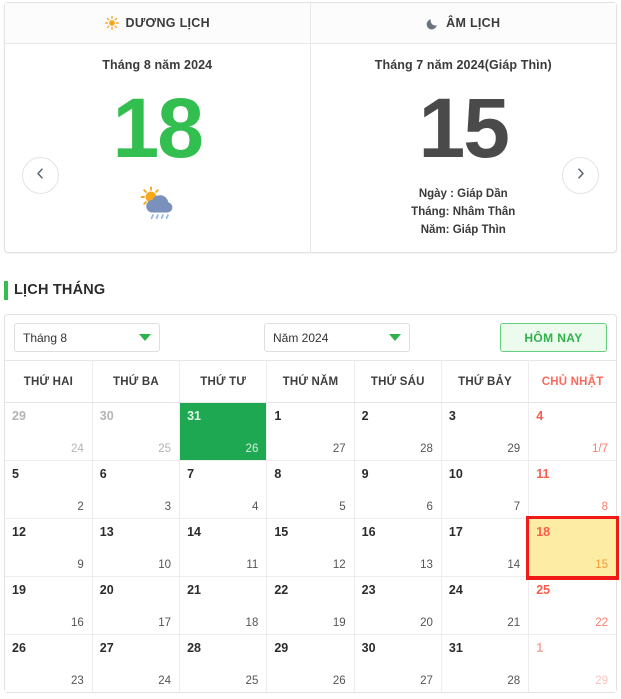 The image size is (621, 699). I want to click on tab-duong-lich: DƯƠNG LỊCH, so click(158, 23).